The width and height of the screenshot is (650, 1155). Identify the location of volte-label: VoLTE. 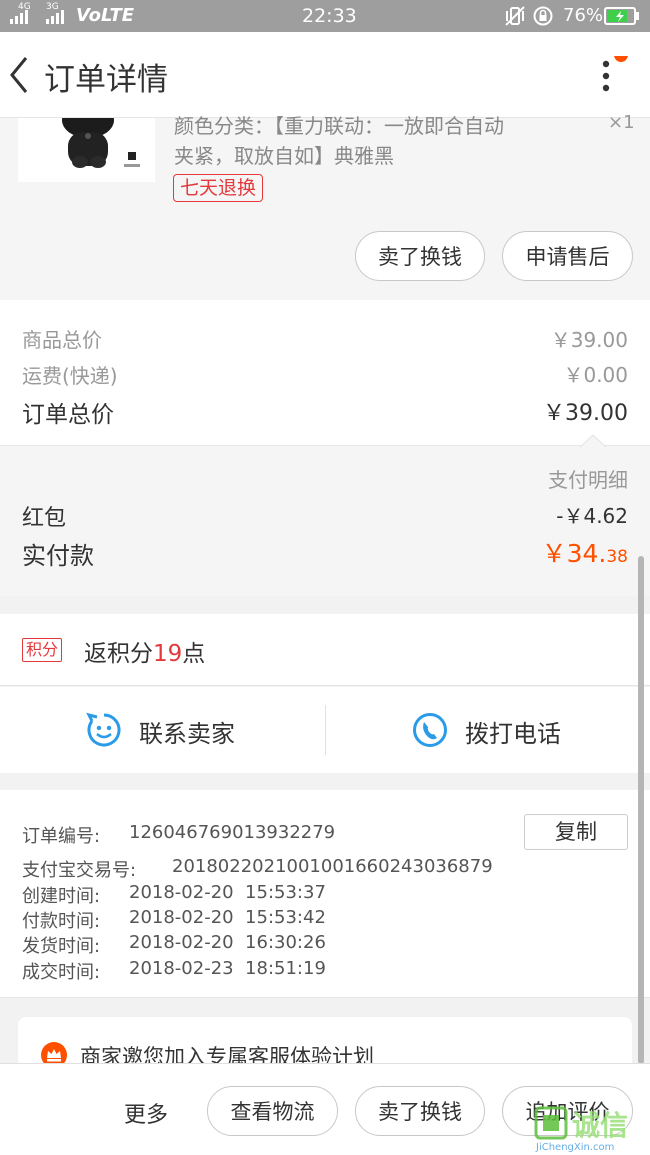
(105, 15).